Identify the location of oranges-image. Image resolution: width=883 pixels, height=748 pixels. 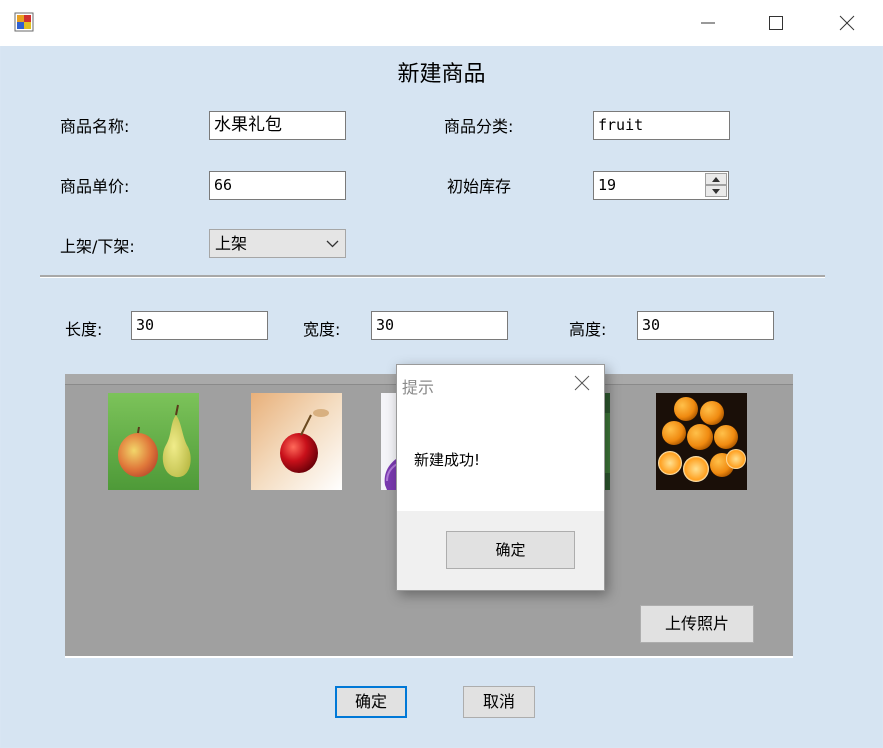
(701, 441).